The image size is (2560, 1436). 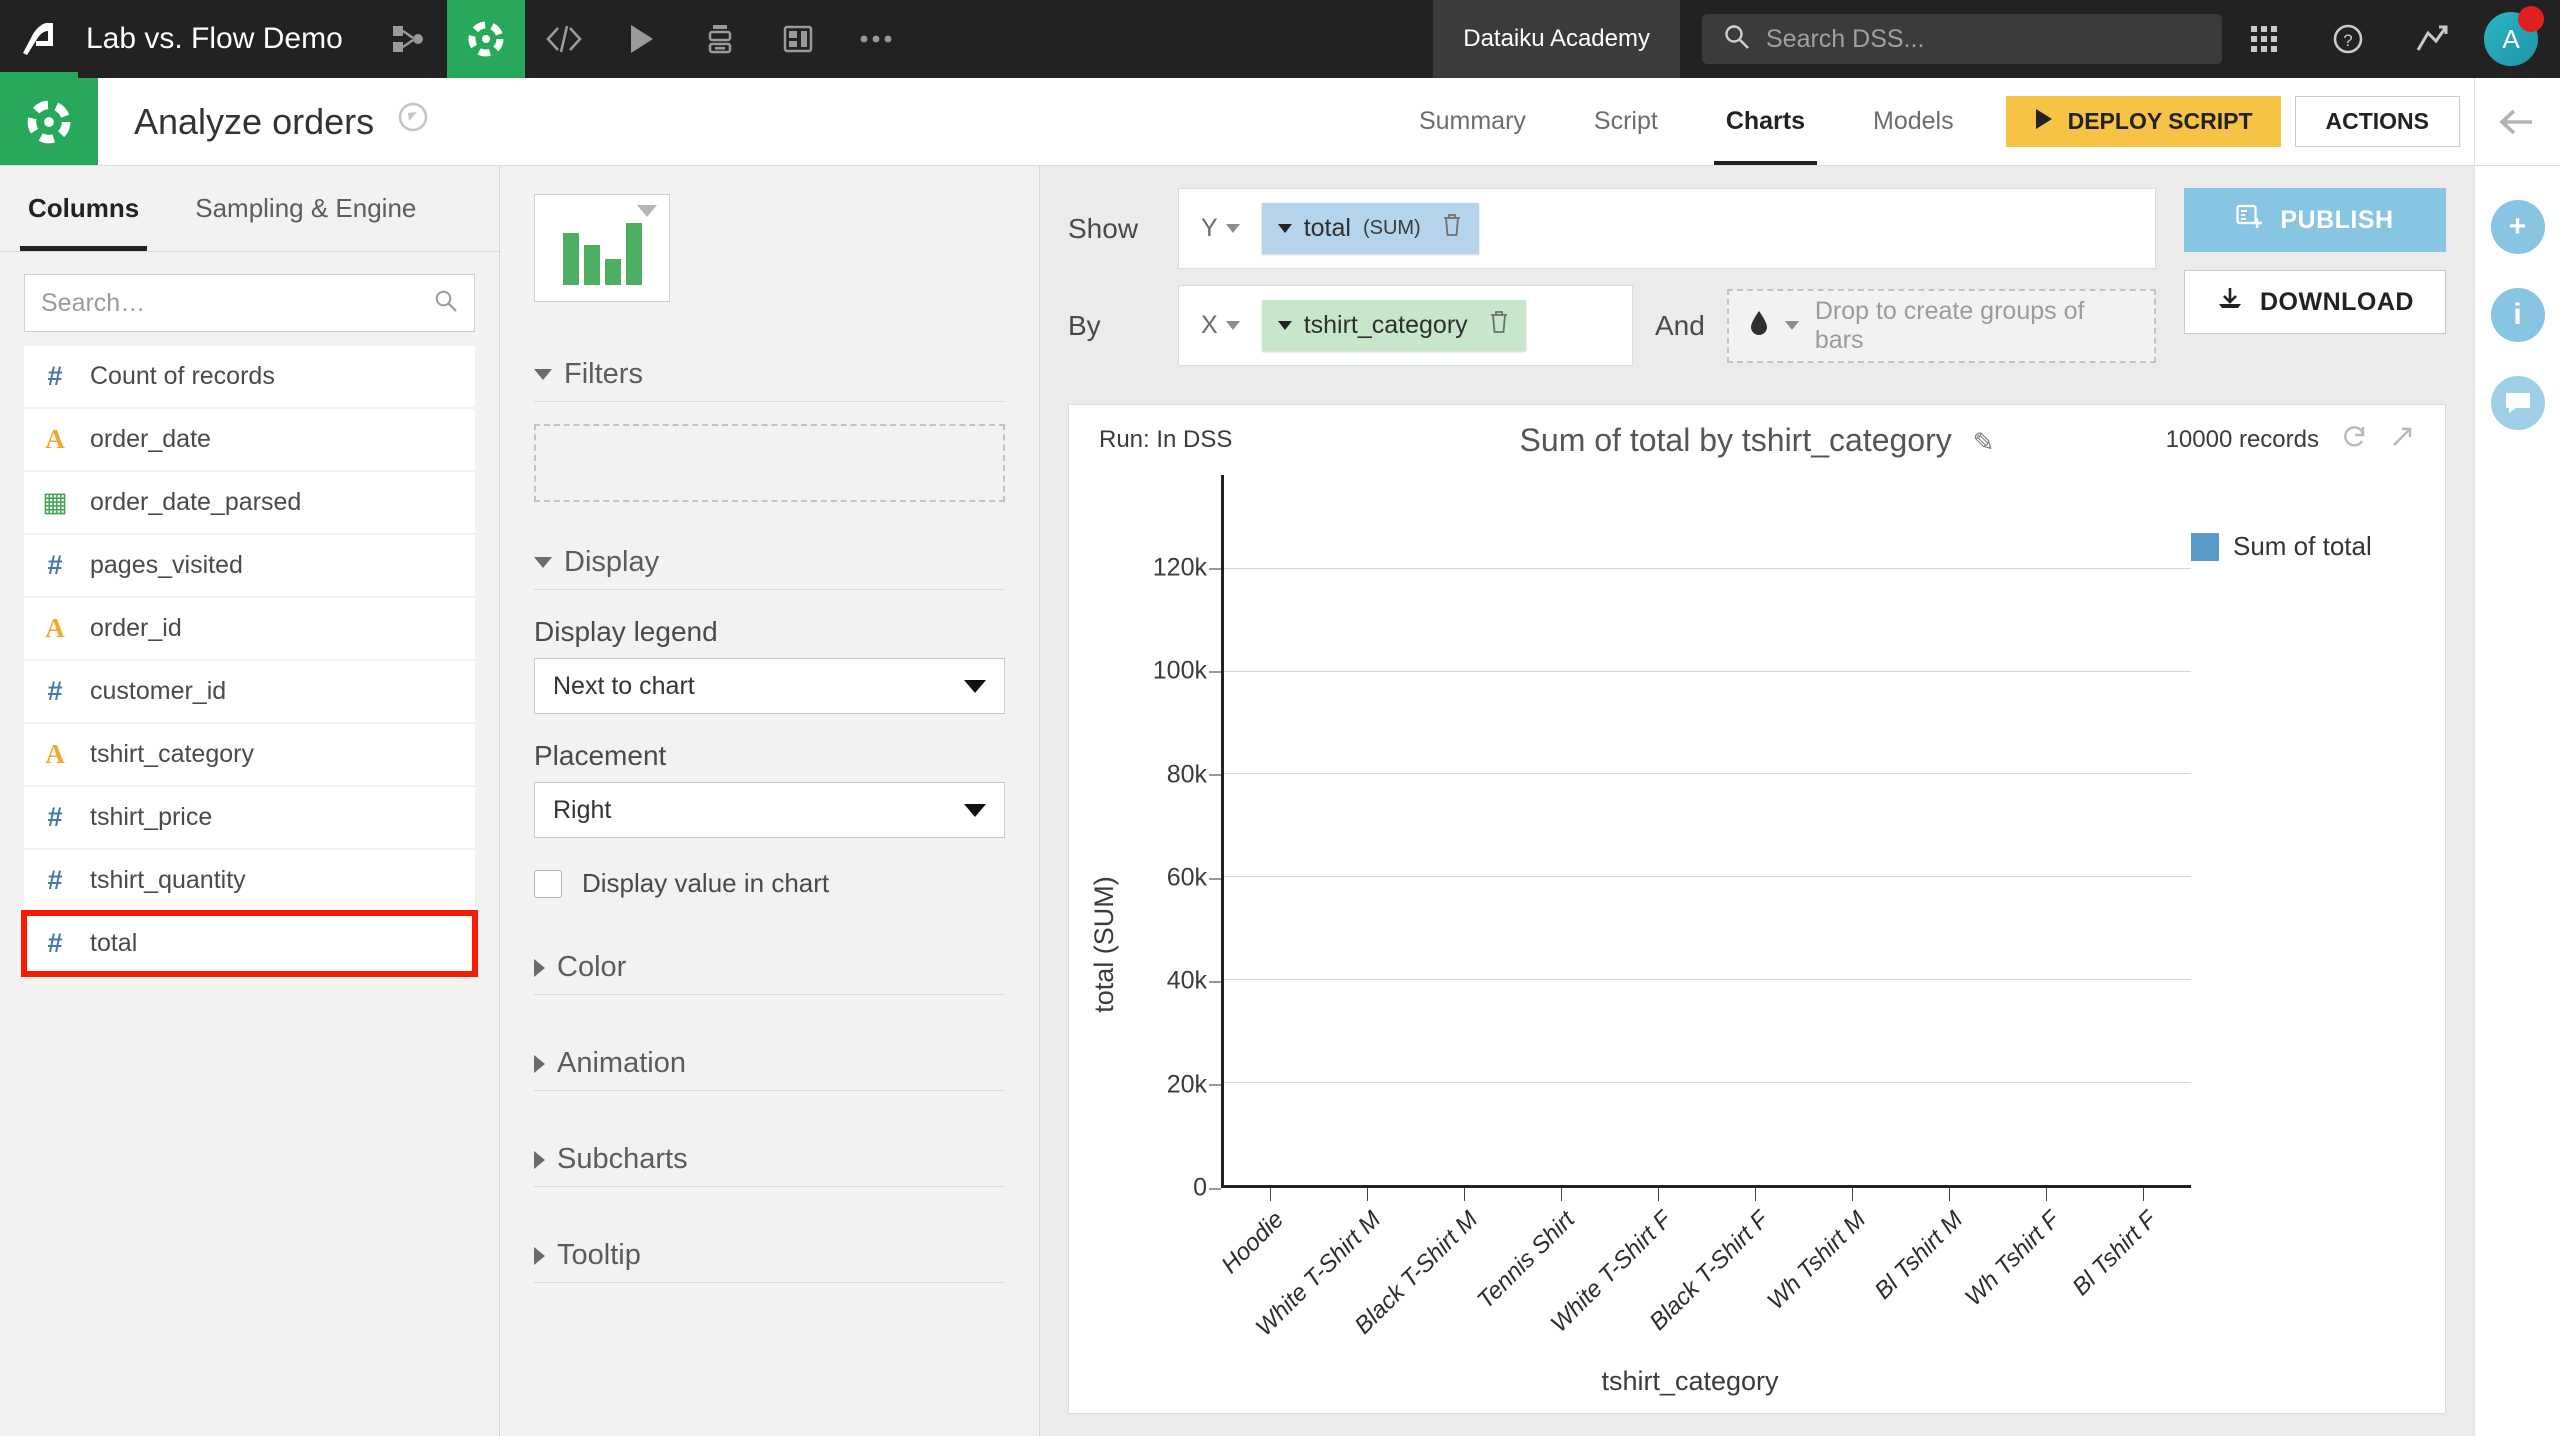 What do you see at coordinates (413, 121) in the screenshot?
I see `compass-icon` at bounding box center [413, 121].